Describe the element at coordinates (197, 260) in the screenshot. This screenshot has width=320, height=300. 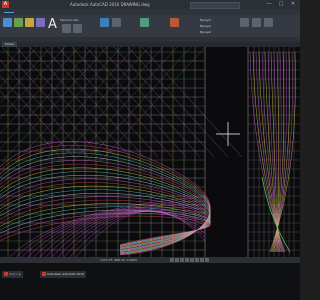
I see `otrack-toggle-icon` at that location.